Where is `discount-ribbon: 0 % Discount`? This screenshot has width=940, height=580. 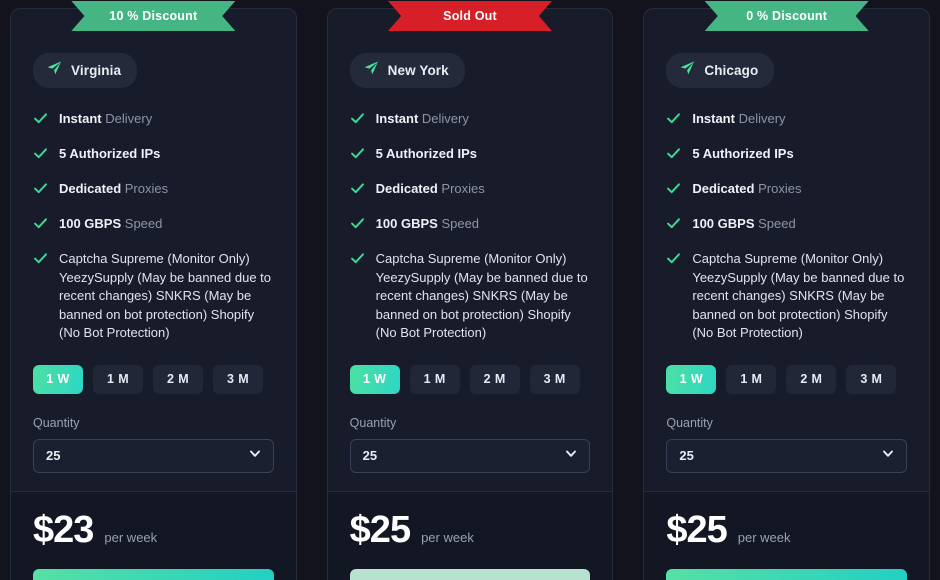 discount-ribbon: 0 % Discount is located at coordinates (786, 16).